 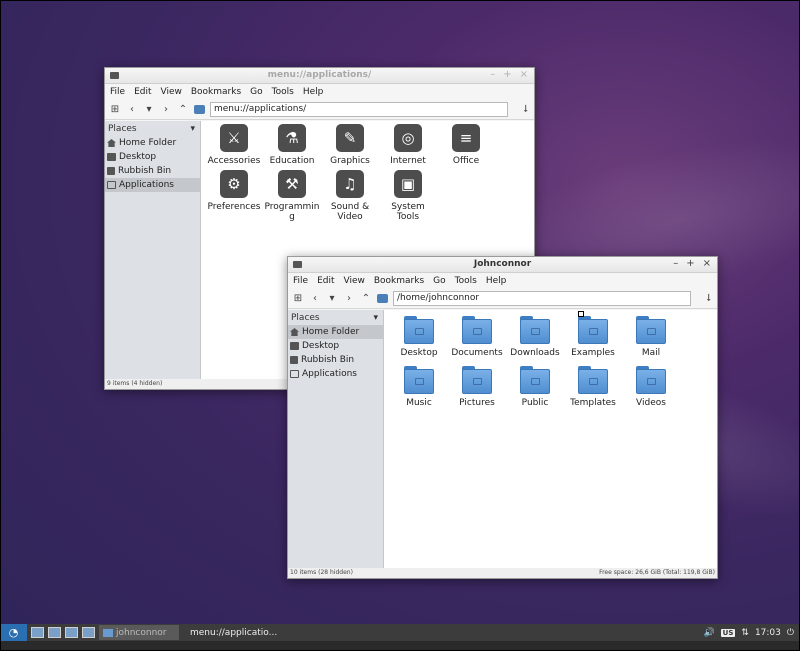 I want to click on folder-templates: Templates, so click(x=593, y=386).